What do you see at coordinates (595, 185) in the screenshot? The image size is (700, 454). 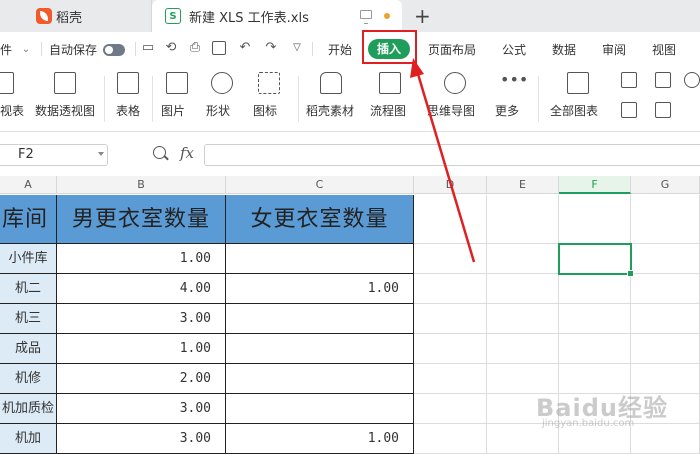 I see `column-header-f: F` at bounding box center [595, 185].